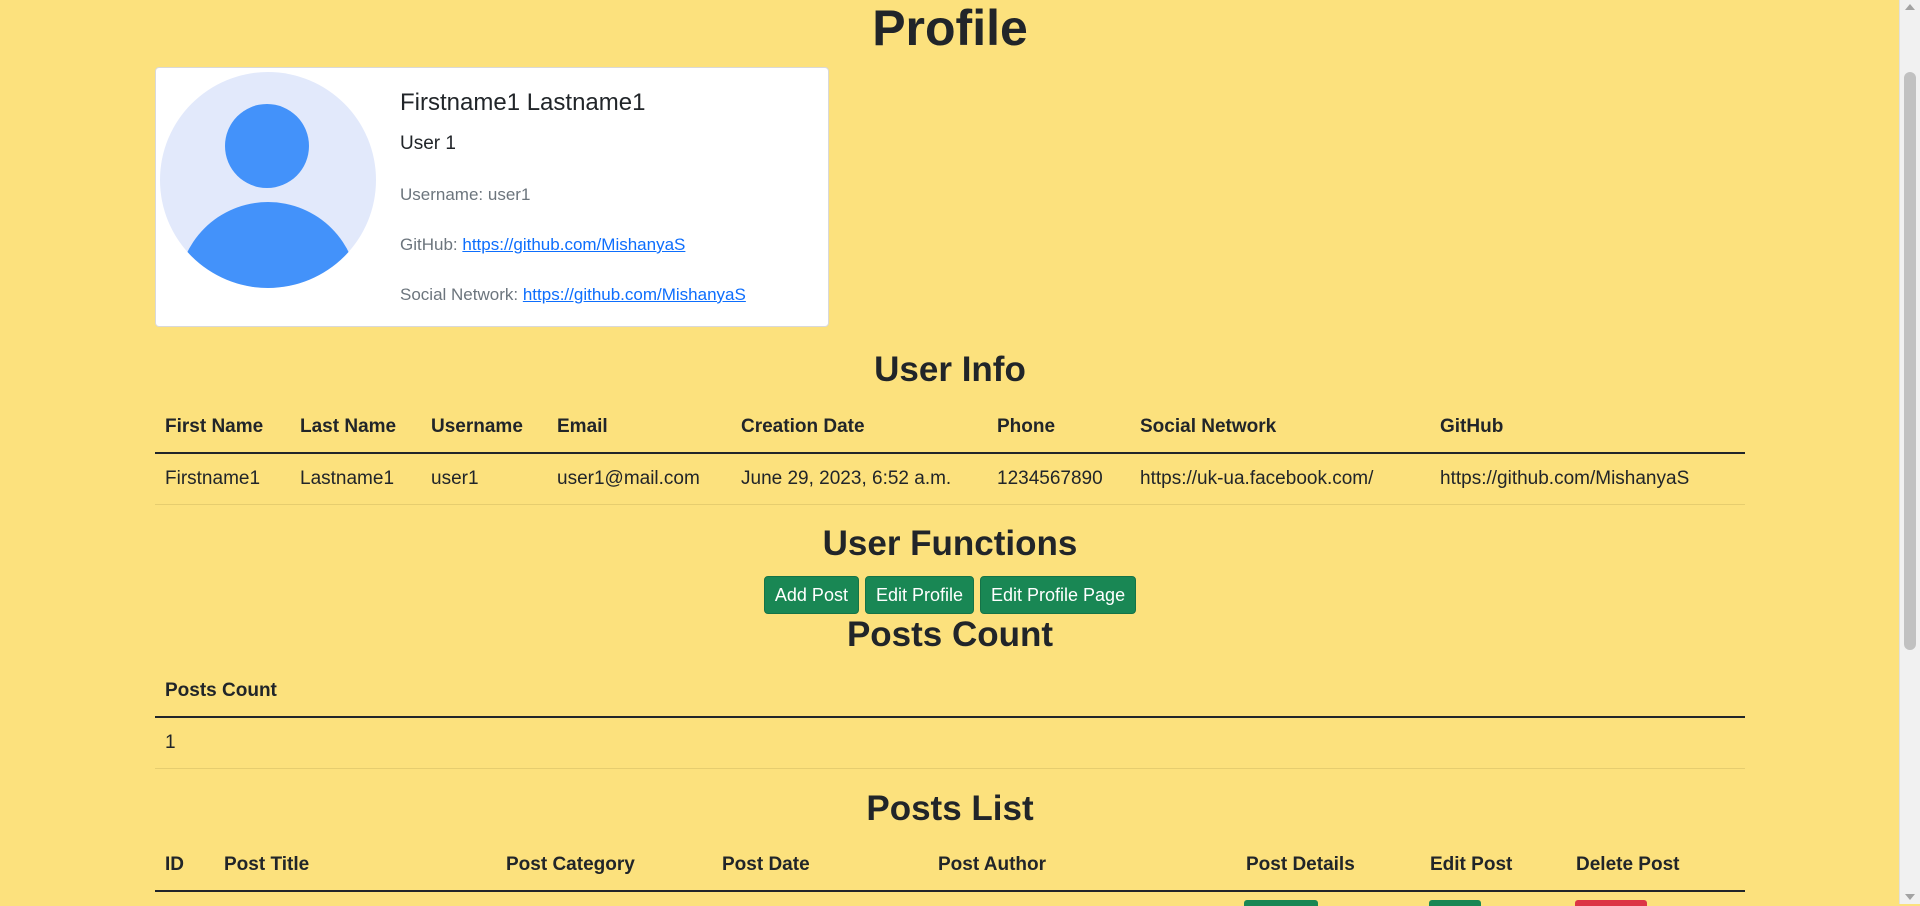 The image size is (1920, 906). What do you see at coordinates (859, 428) in the screenshot?
I see `col-creation-date: Creation Date` at bounding box center [859, 428].